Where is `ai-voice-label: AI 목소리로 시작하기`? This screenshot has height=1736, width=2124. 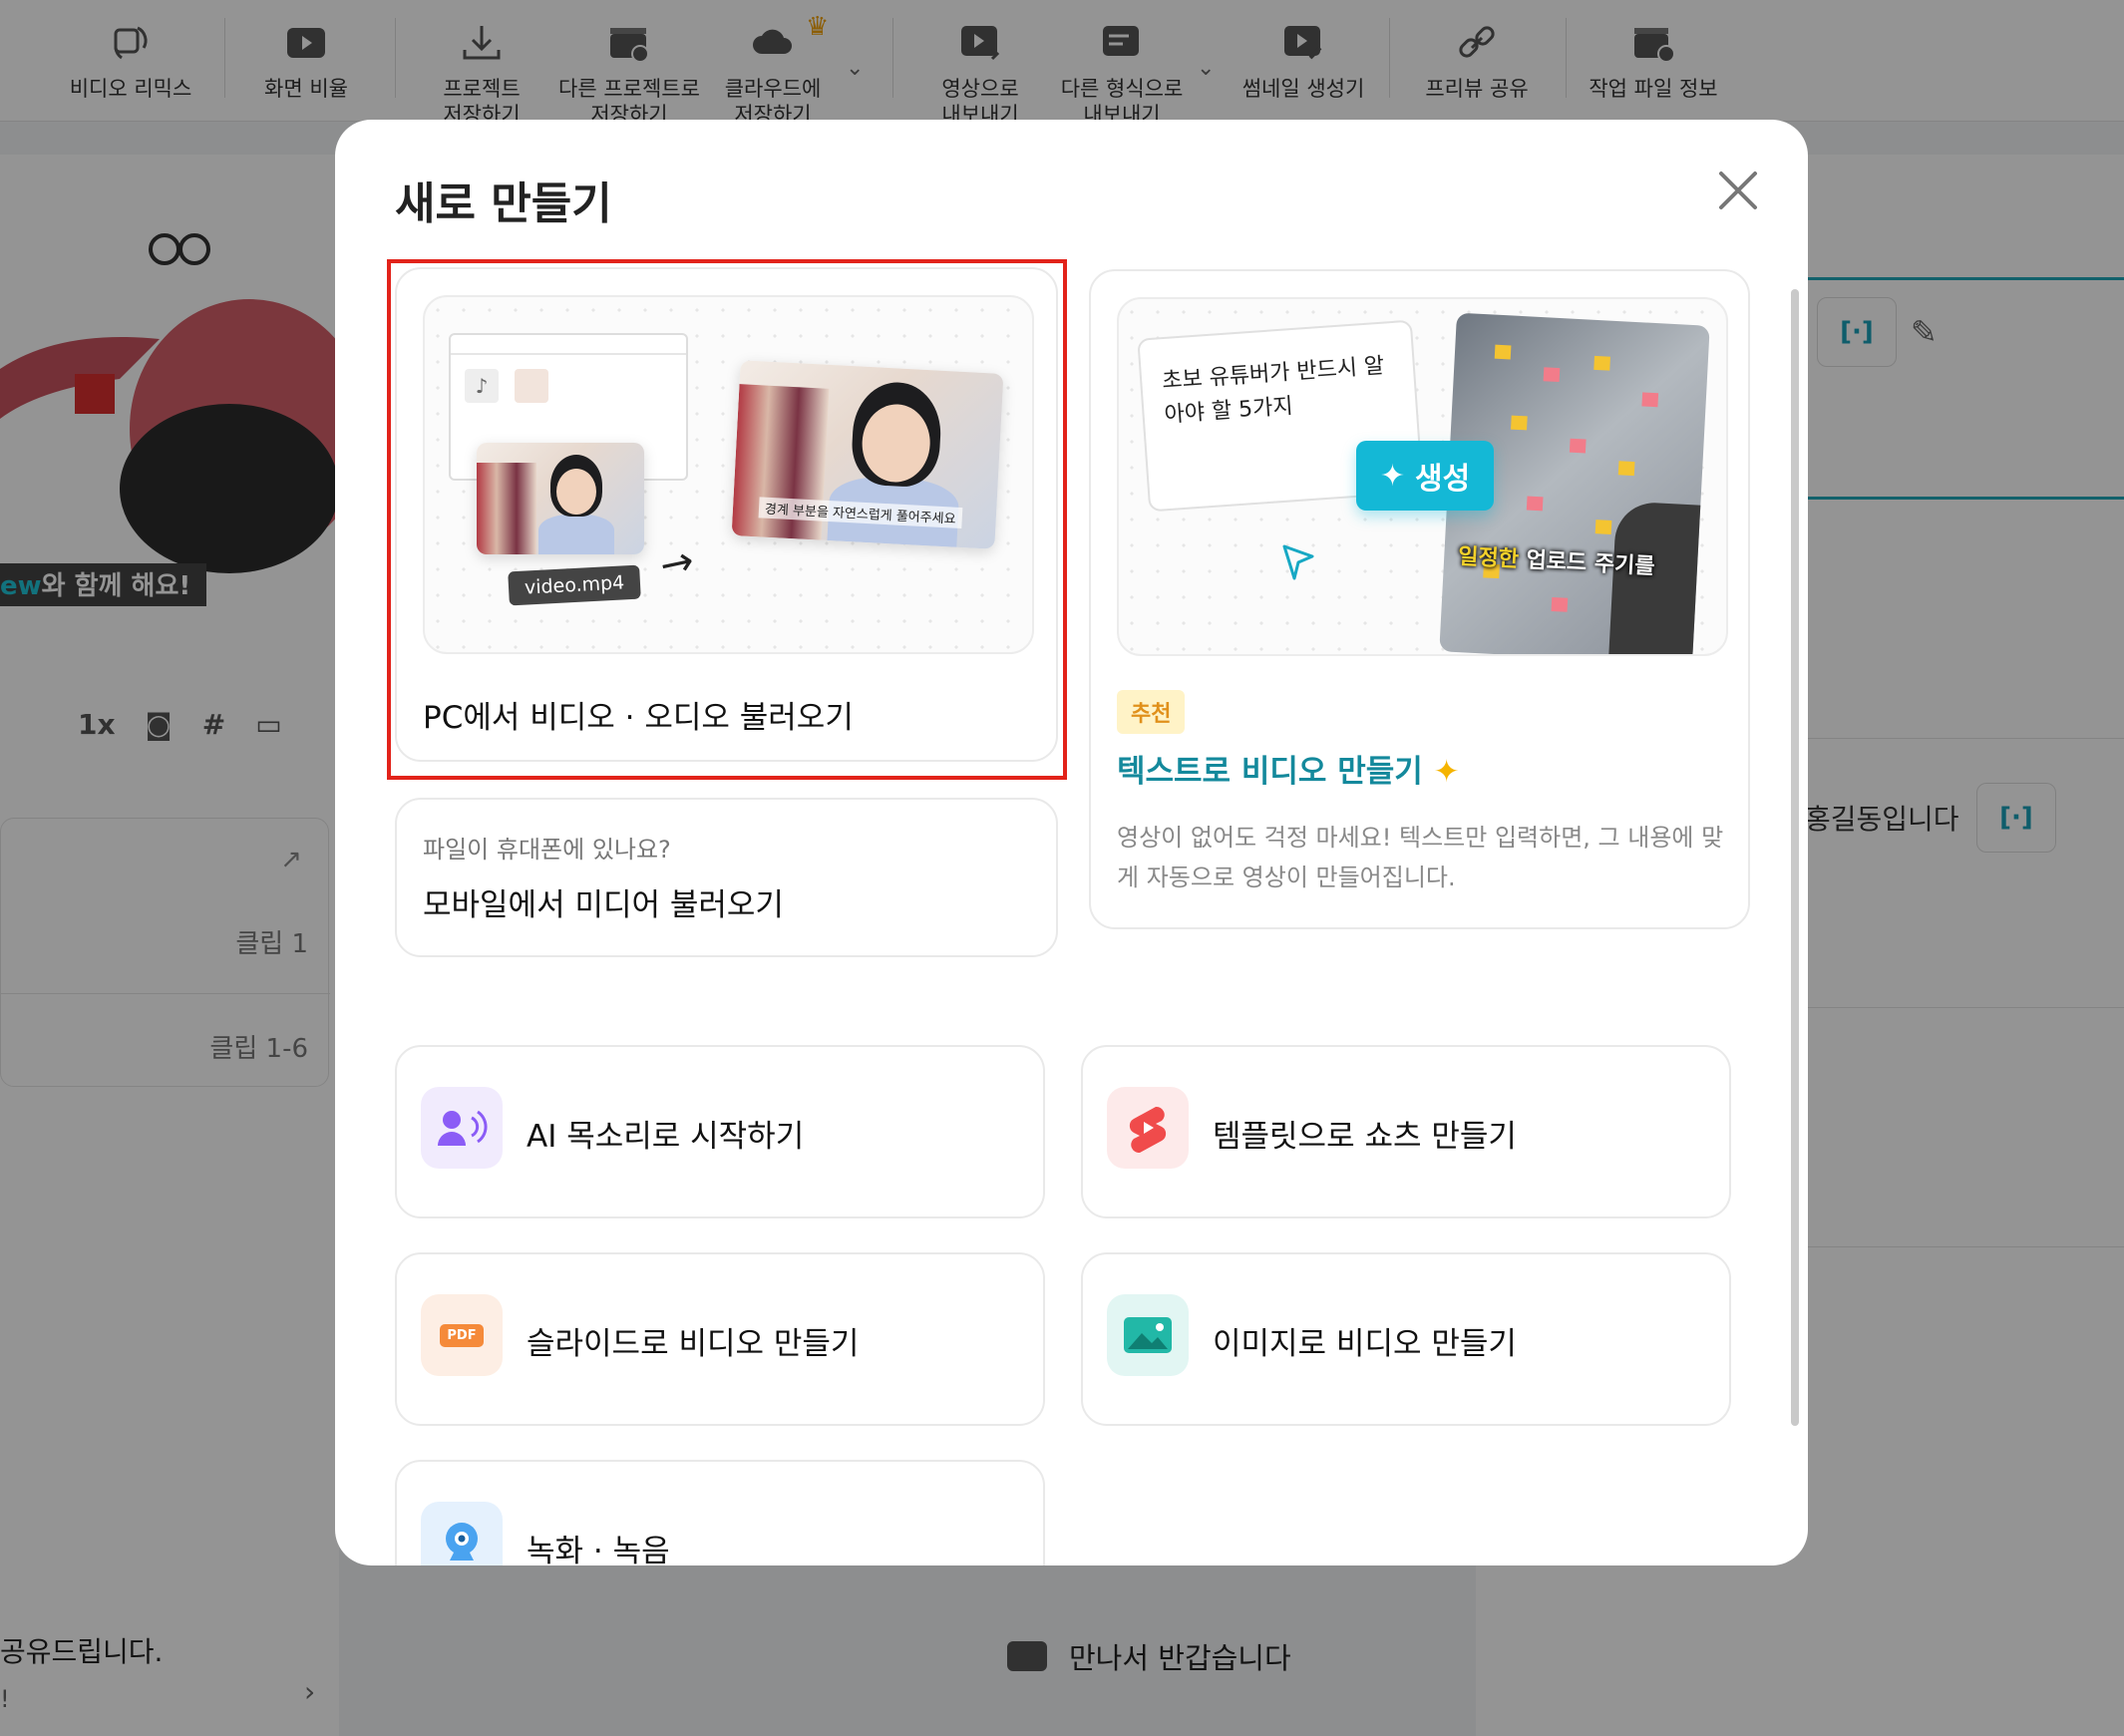
ai-voice-label: AI 목소리로 시작하기 is located at coordinates (666, 1137).